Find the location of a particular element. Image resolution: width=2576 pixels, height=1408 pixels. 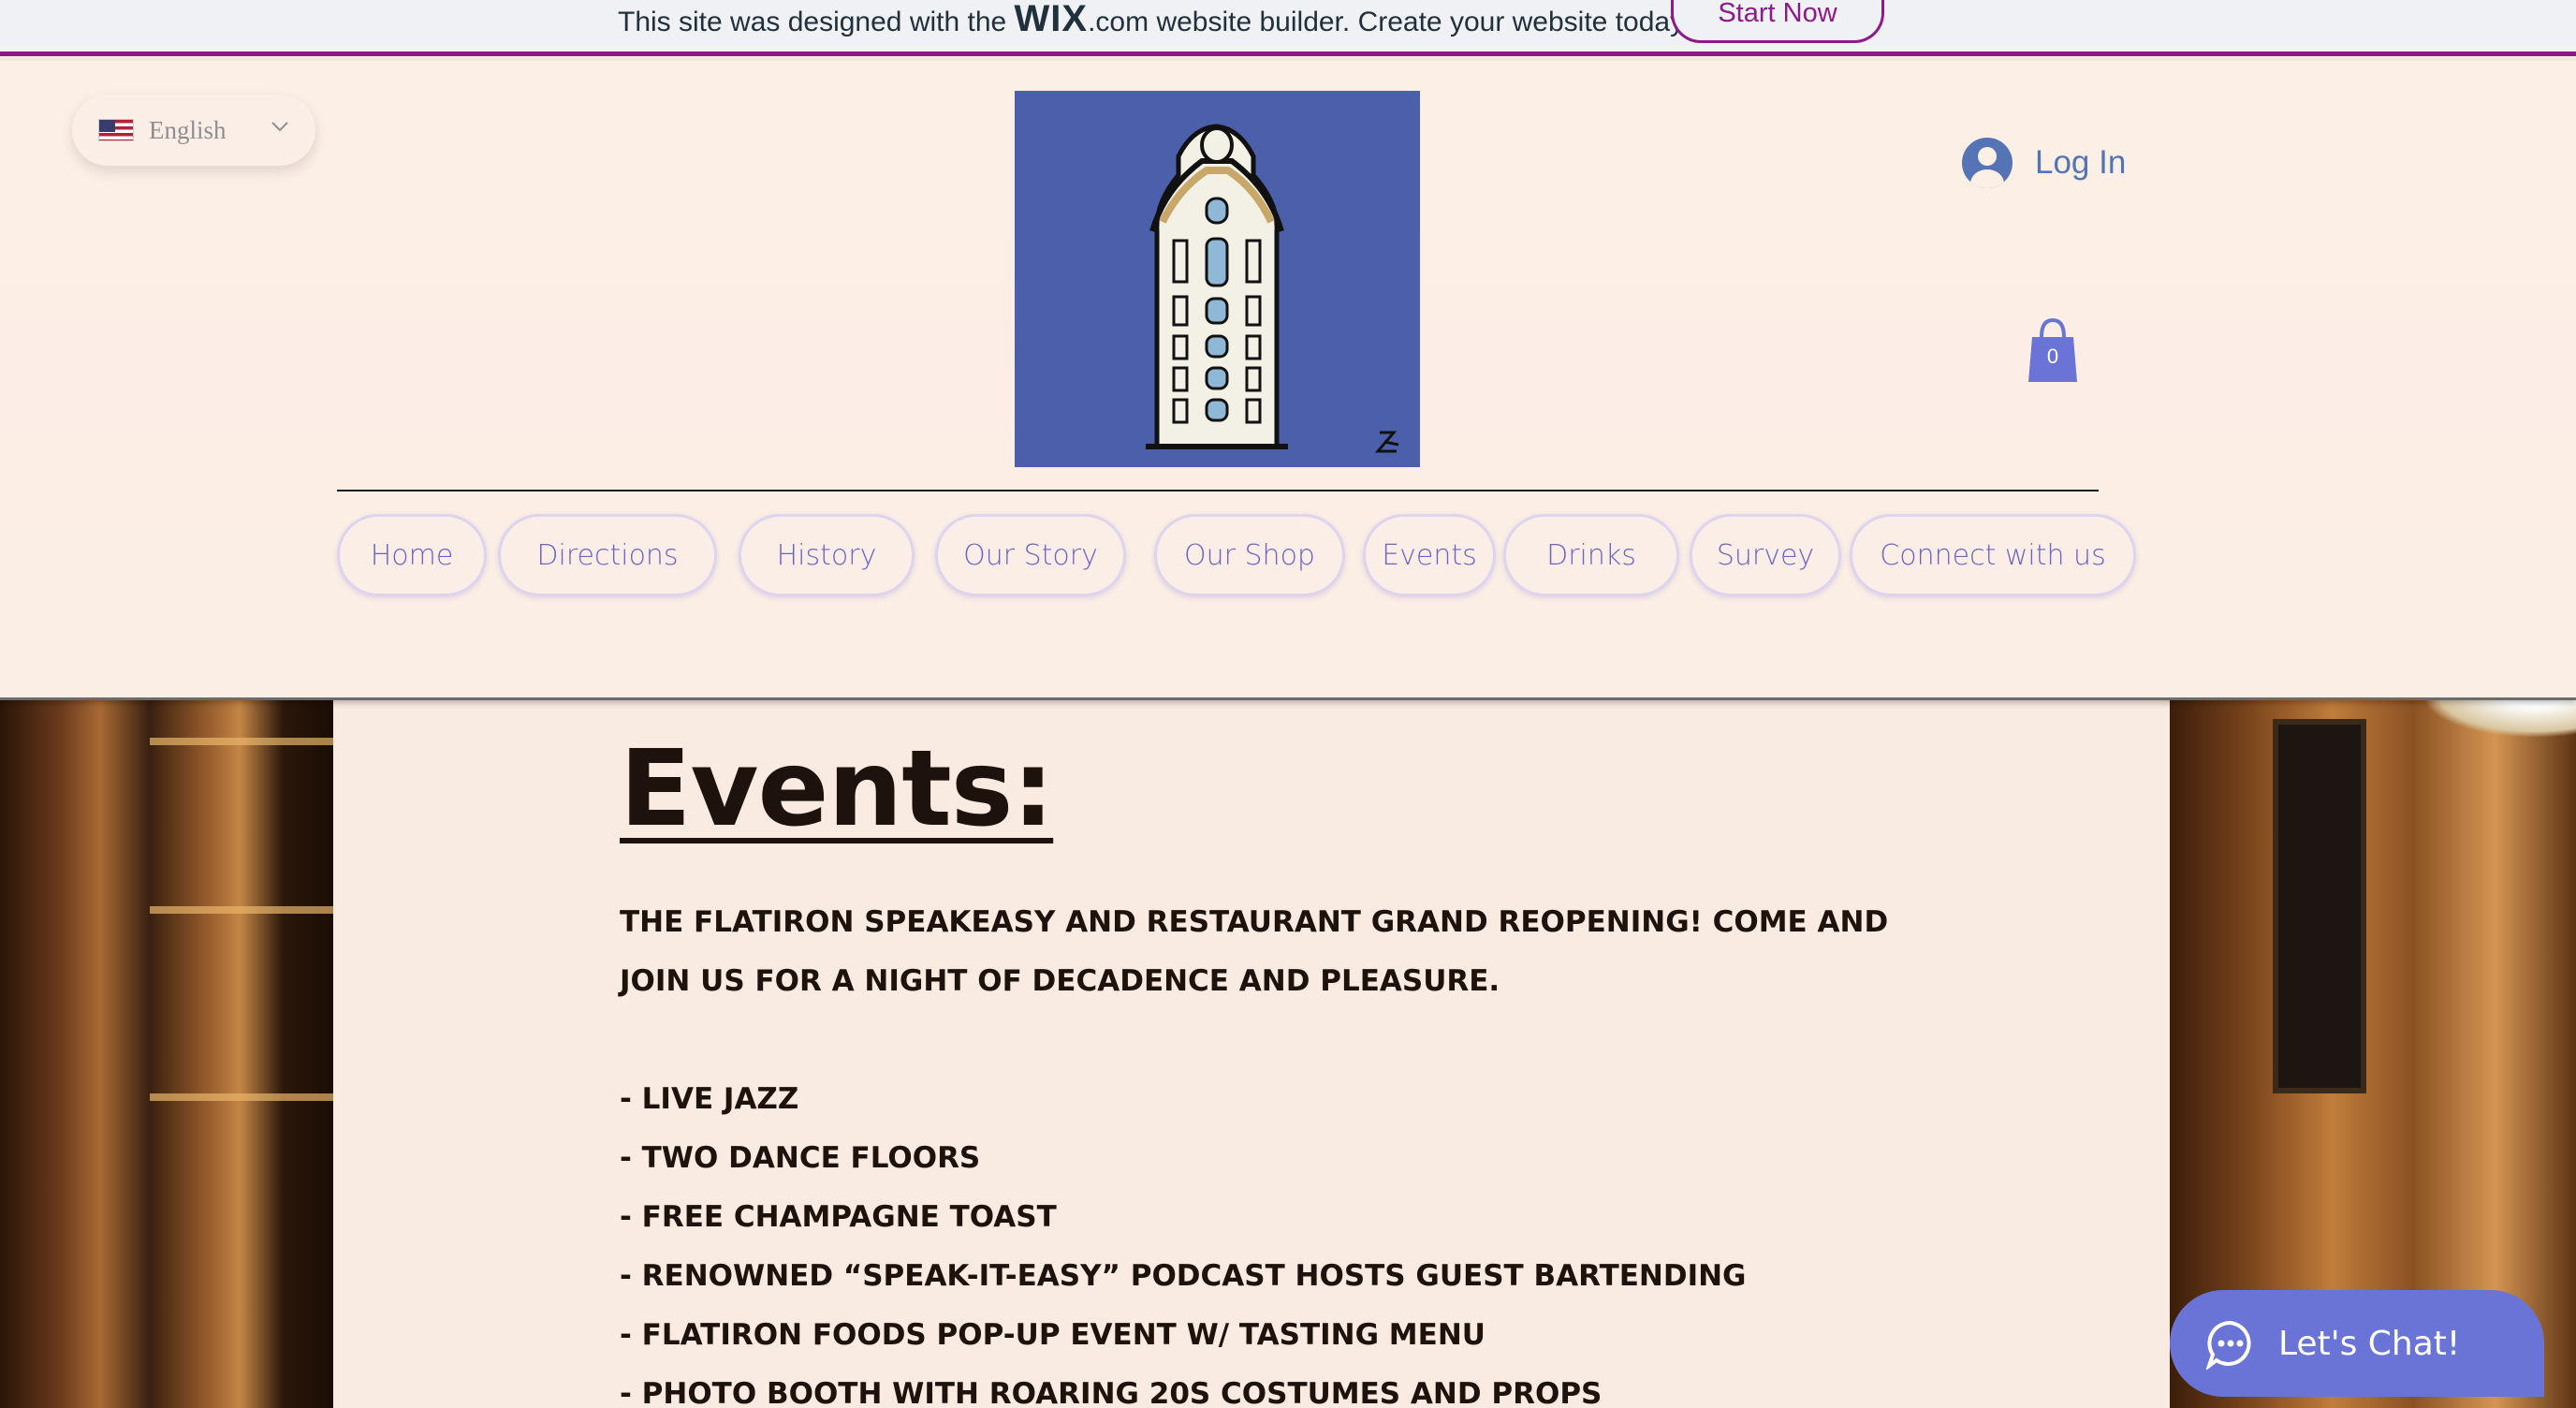

chat-bubble-icon is located at coordinates (2228, 1345).